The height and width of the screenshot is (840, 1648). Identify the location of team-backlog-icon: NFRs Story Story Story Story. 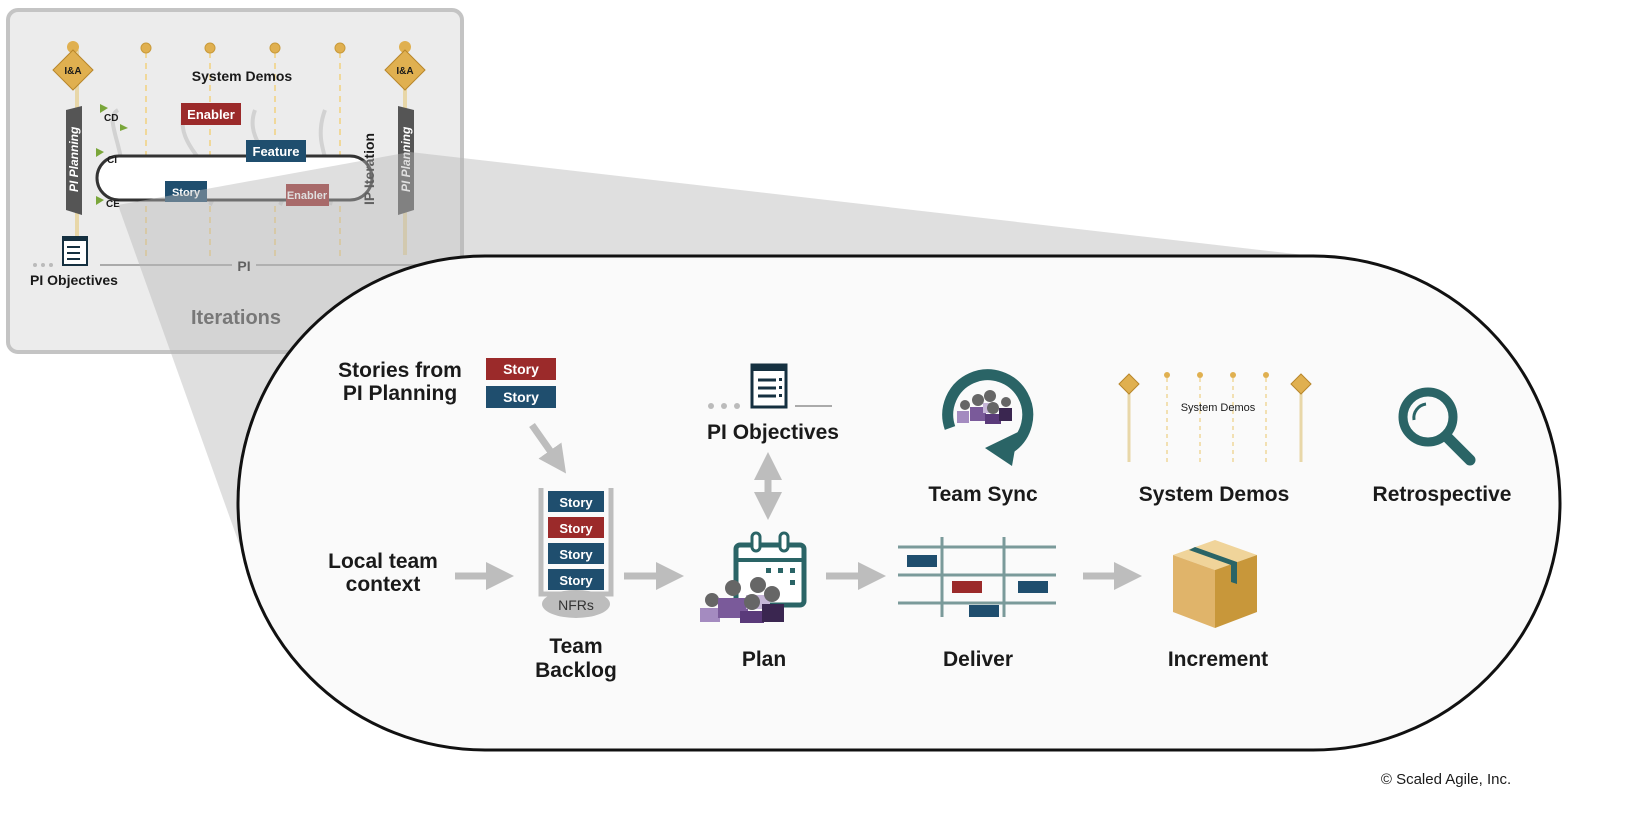
(576, 553).